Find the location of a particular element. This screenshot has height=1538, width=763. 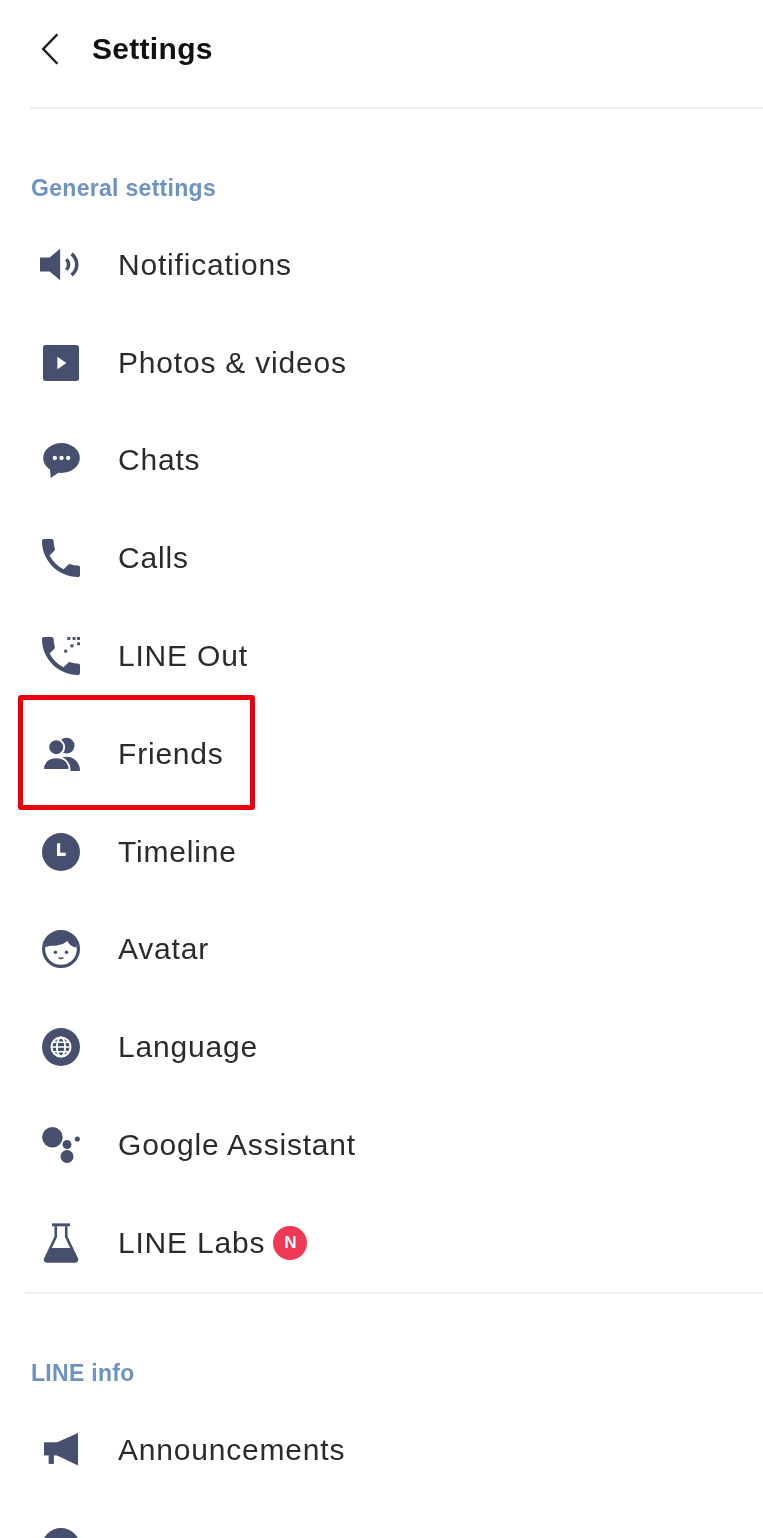

menu-item: Language is located at coordinates (188, 1047).